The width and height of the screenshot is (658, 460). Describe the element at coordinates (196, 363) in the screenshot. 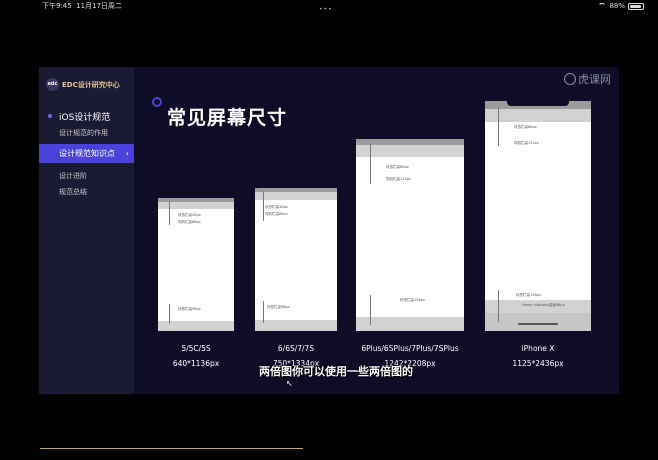

I see `phone-size: 640*1136px` at that location.